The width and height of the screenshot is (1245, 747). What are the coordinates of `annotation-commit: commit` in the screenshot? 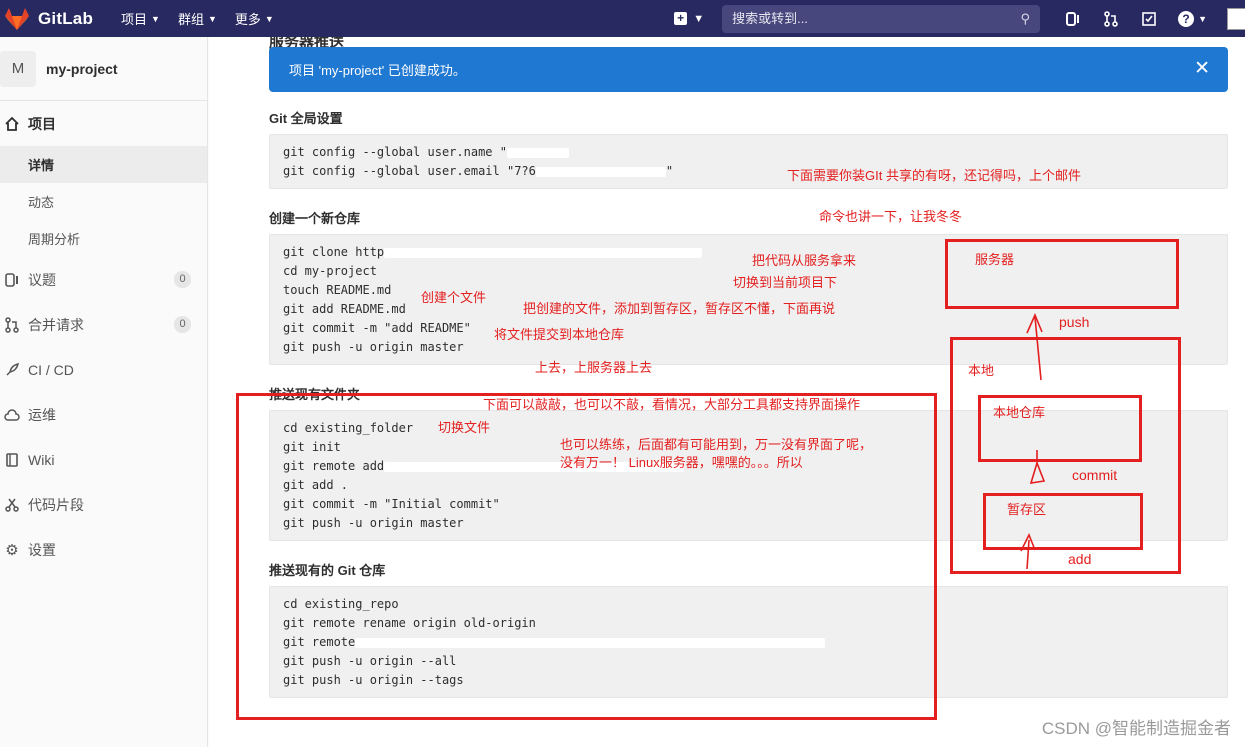 It's located at (1095, 475).